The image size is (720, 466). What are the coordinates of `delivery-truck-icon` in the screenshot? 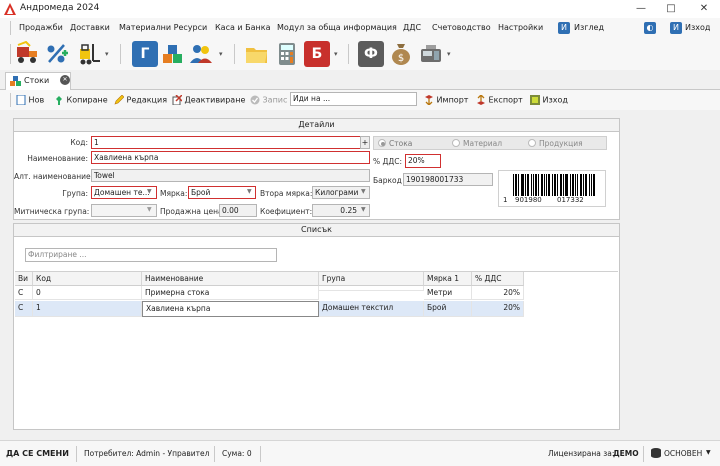 It's located at (27, 54).